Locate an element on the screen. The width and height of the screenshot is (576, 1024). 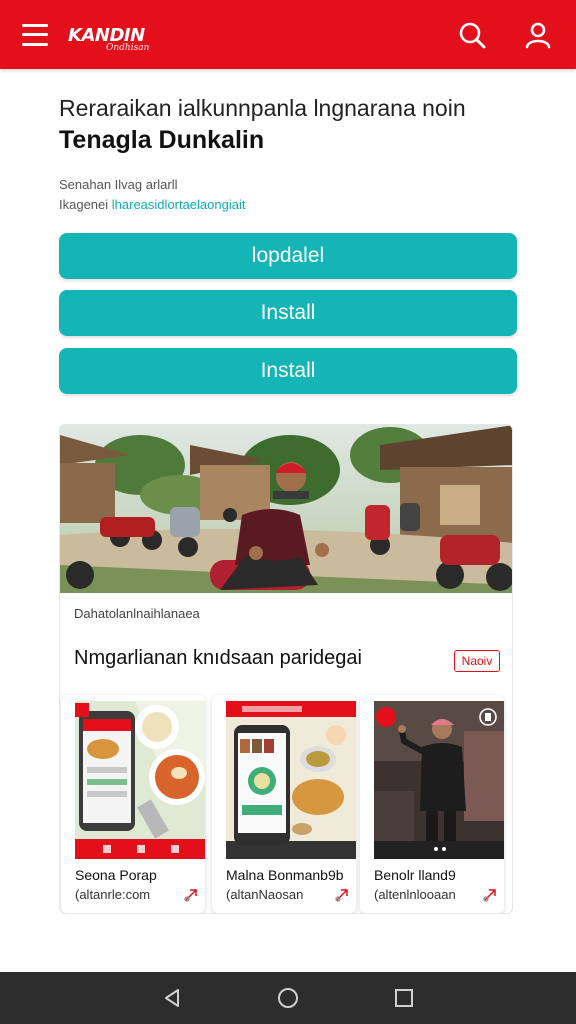
top-app-bar: KANDIN Ondhisan is located at coordinates (288, 34).